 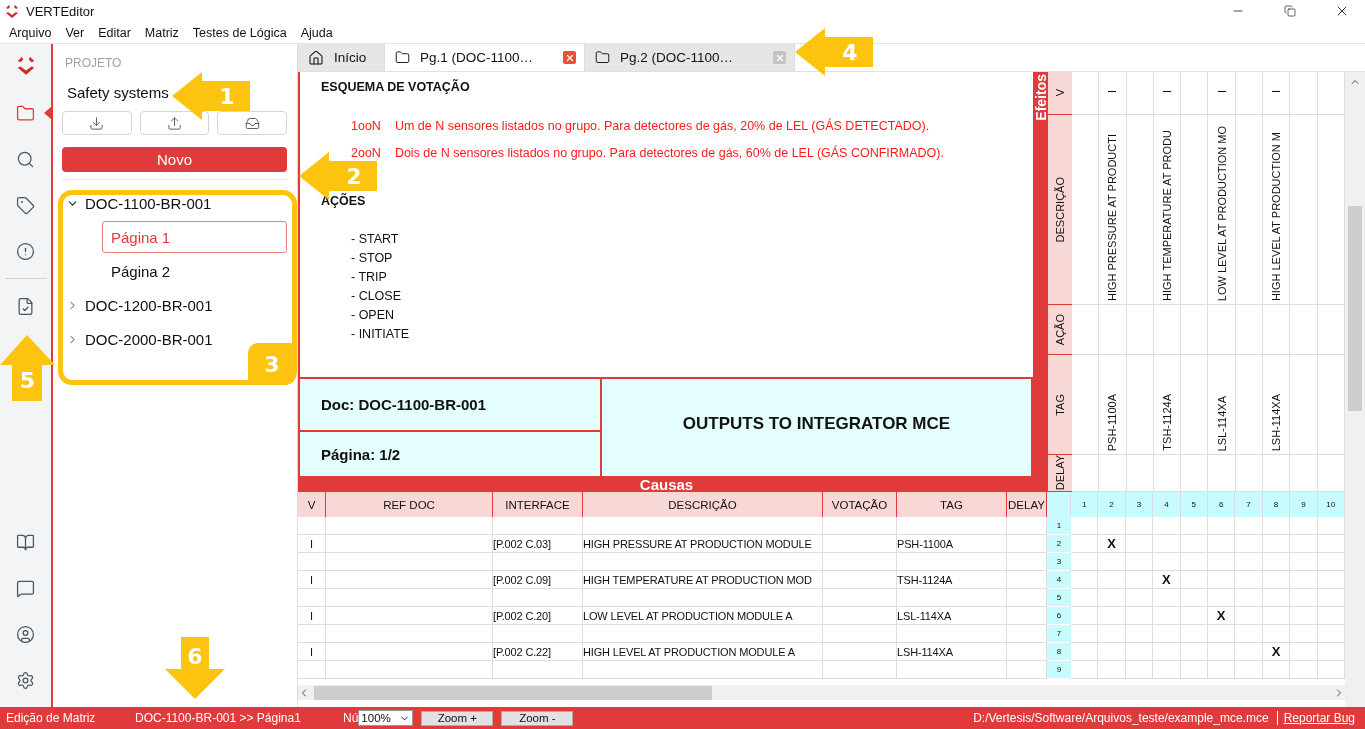 I want to click on vertical-scrollbar, so click(x=1355, y=389).